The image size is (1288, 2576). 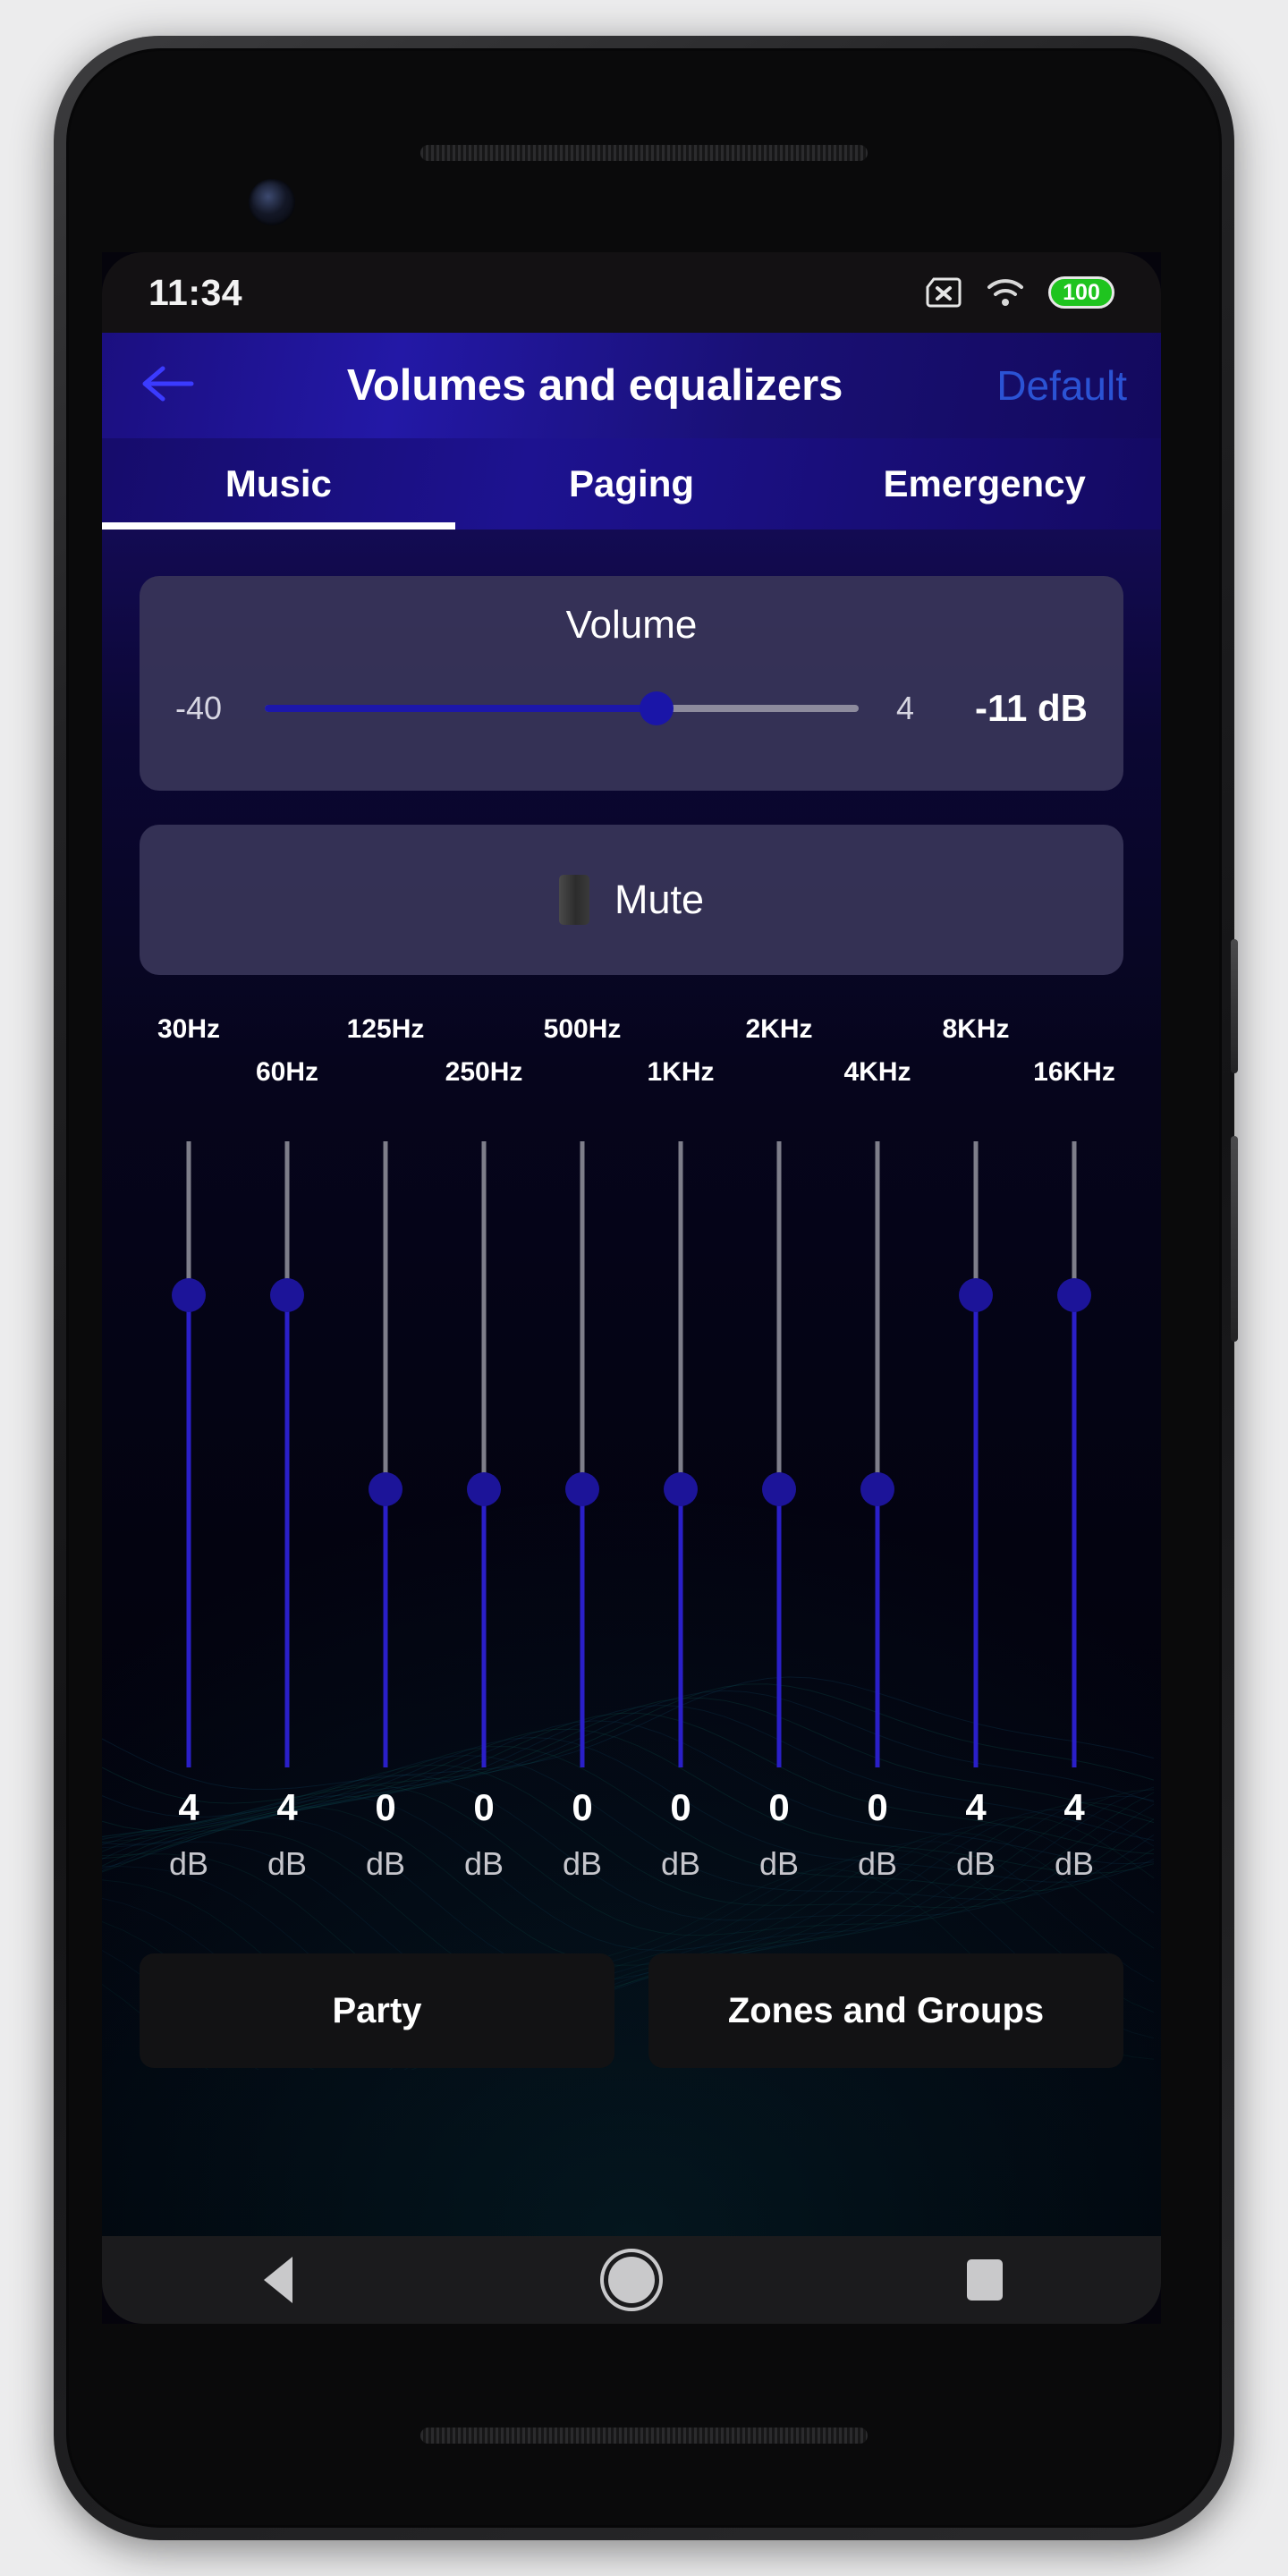 I want to click on eq-frequency-label: 30Hz, so click(x=189, y=1029).